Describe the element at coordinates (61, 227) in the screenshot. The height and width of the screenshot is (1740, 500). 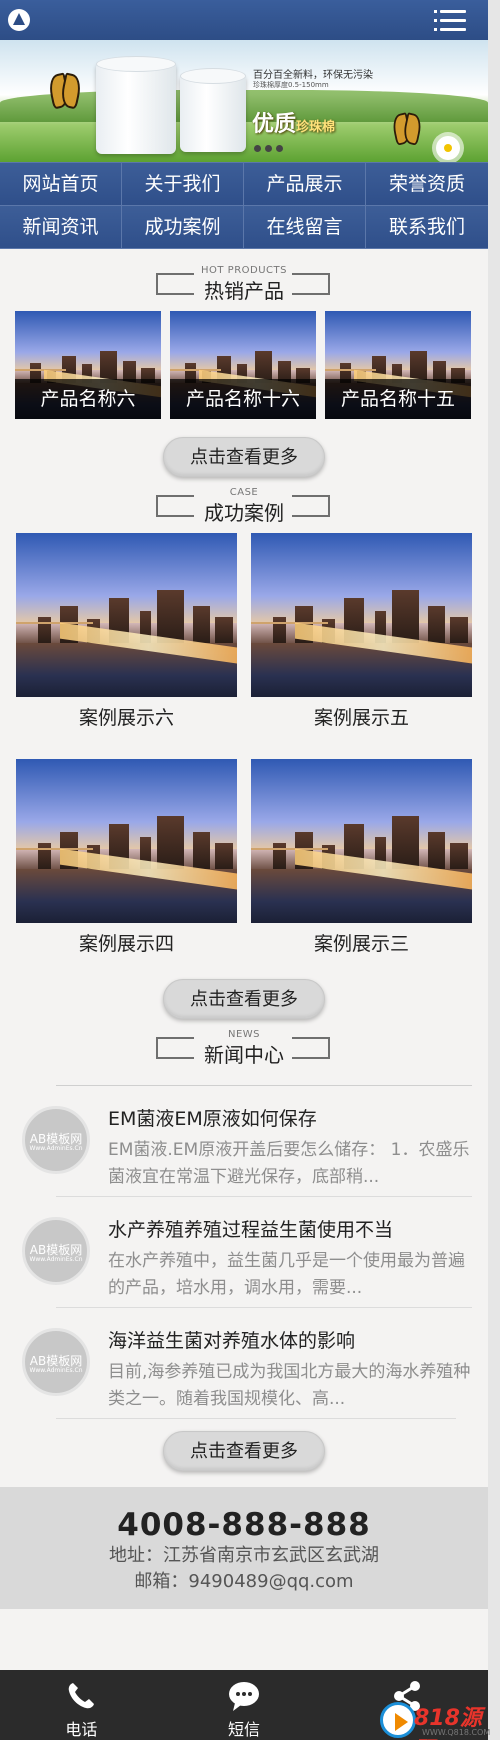
I see `nav-news: 新闻资讯` at that location.